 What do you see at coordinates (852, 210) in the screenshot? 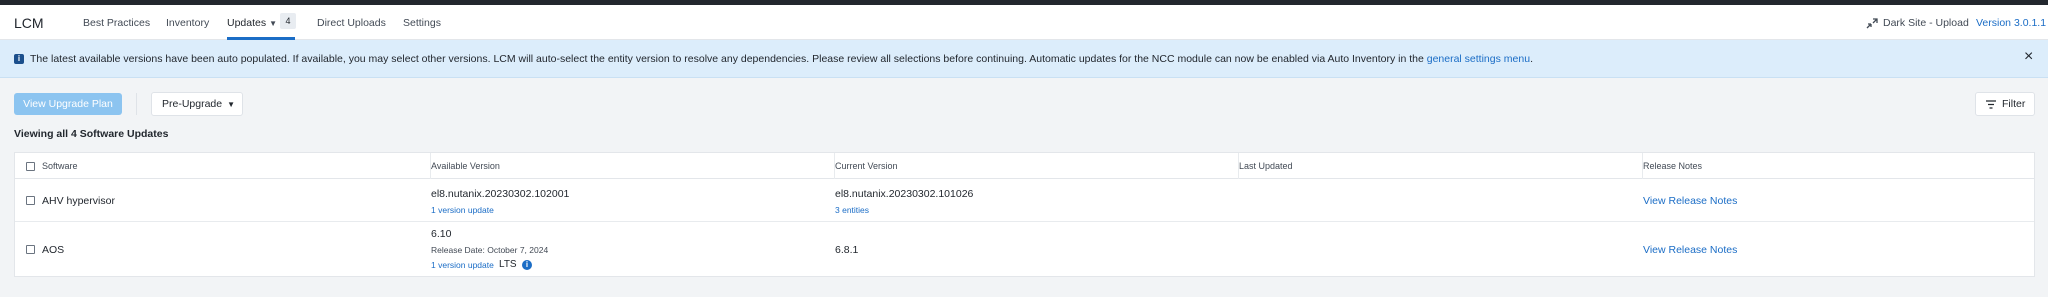
I see `entities-link: 3 entities` at bounding box center [852, 210].